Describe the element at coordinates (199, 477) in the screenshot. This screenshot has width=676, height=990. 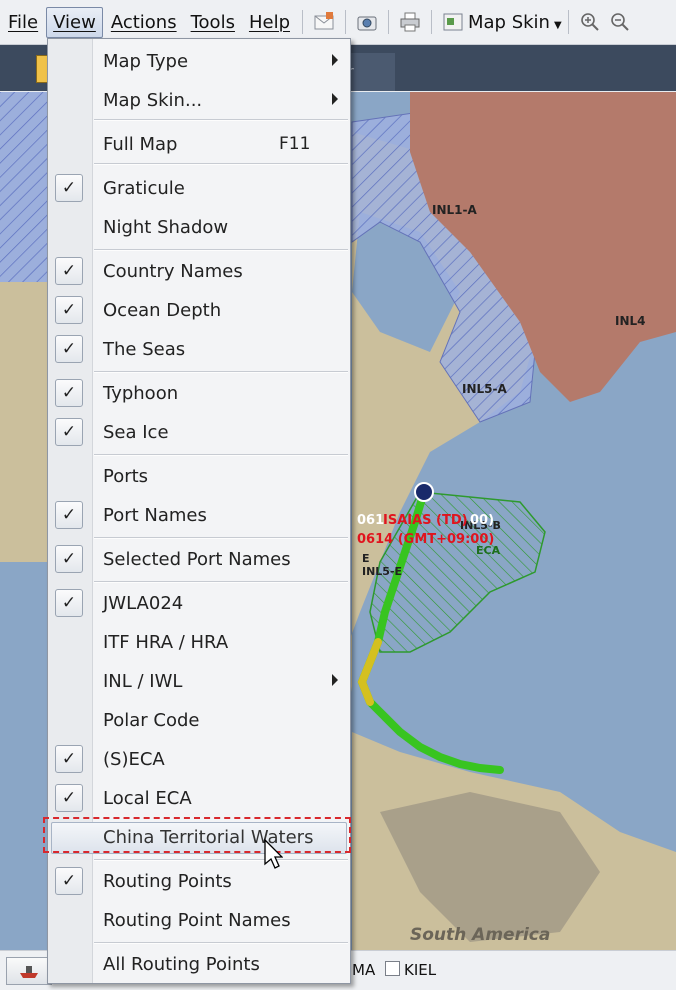
I see `menu-item-ports: Ports` at that location.